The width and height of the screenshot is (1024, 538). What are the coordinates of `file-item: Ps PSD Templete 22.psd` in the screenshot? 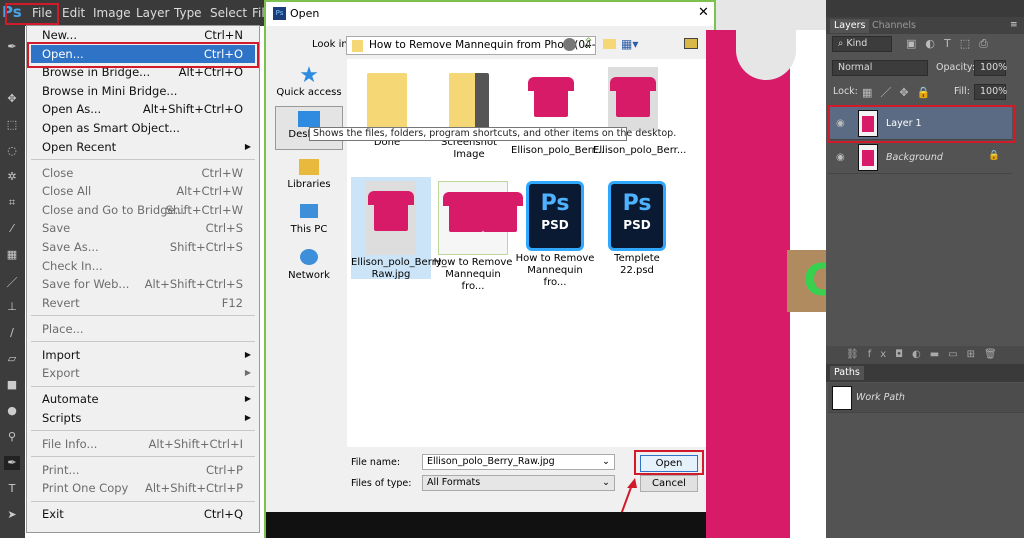 It's located at (637, 227).